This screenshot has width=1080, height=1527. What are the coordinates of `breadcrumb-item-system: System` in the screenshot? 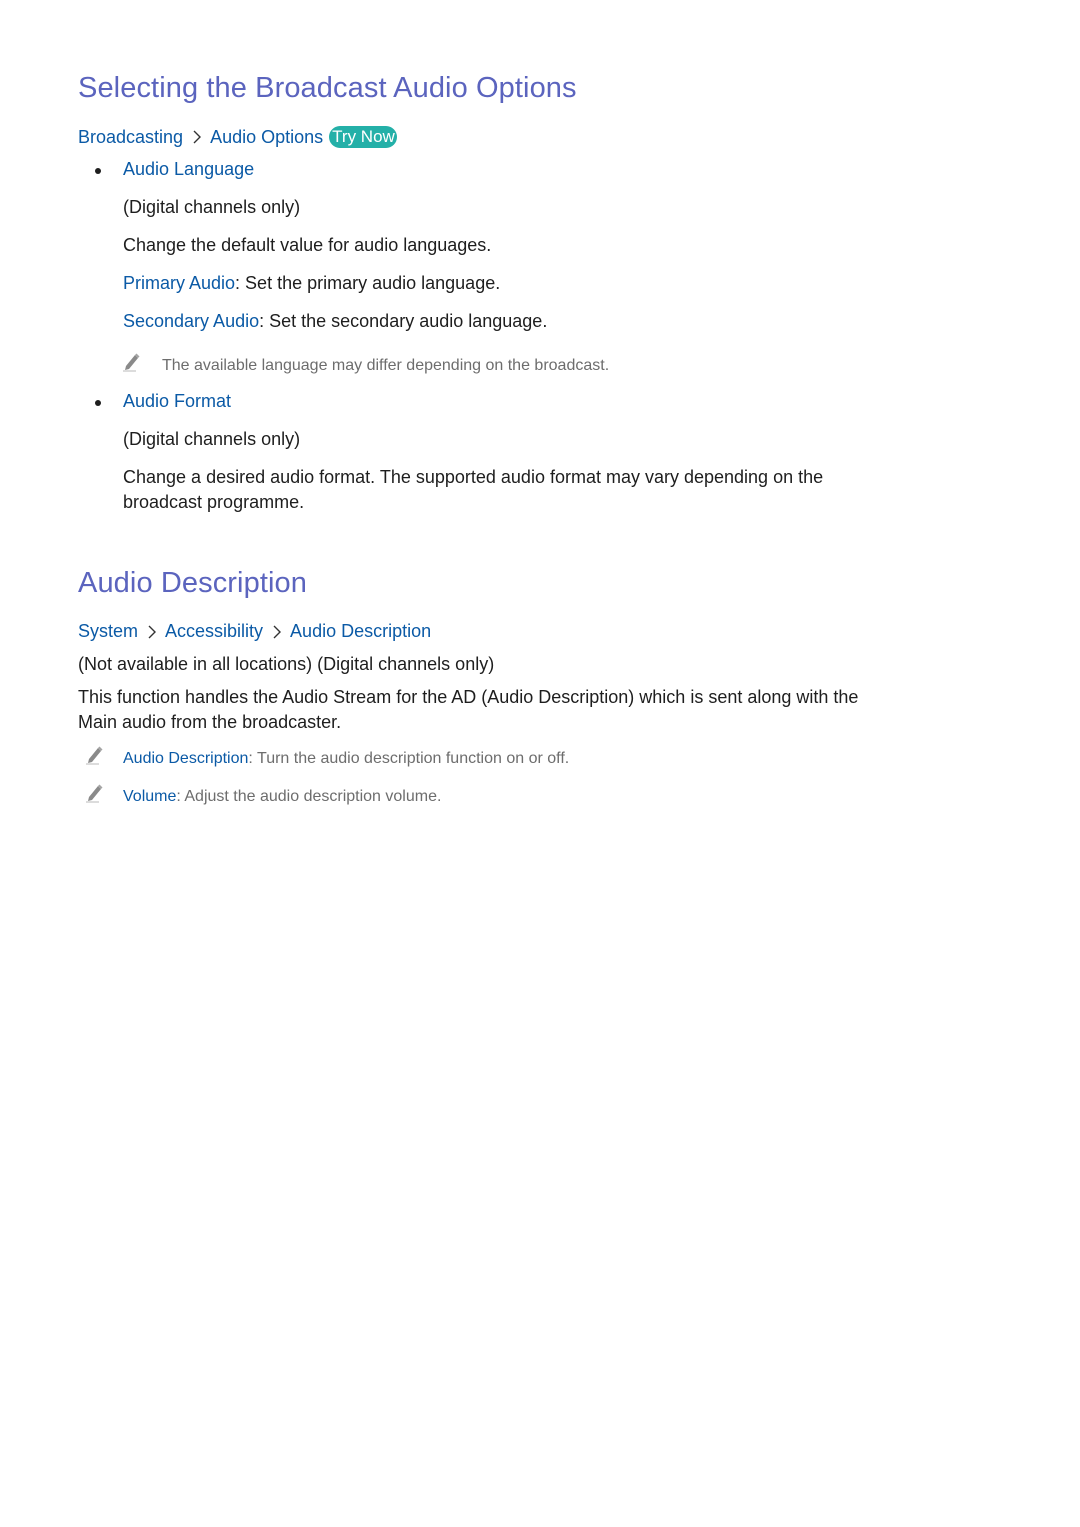 It's located at (108, 631).